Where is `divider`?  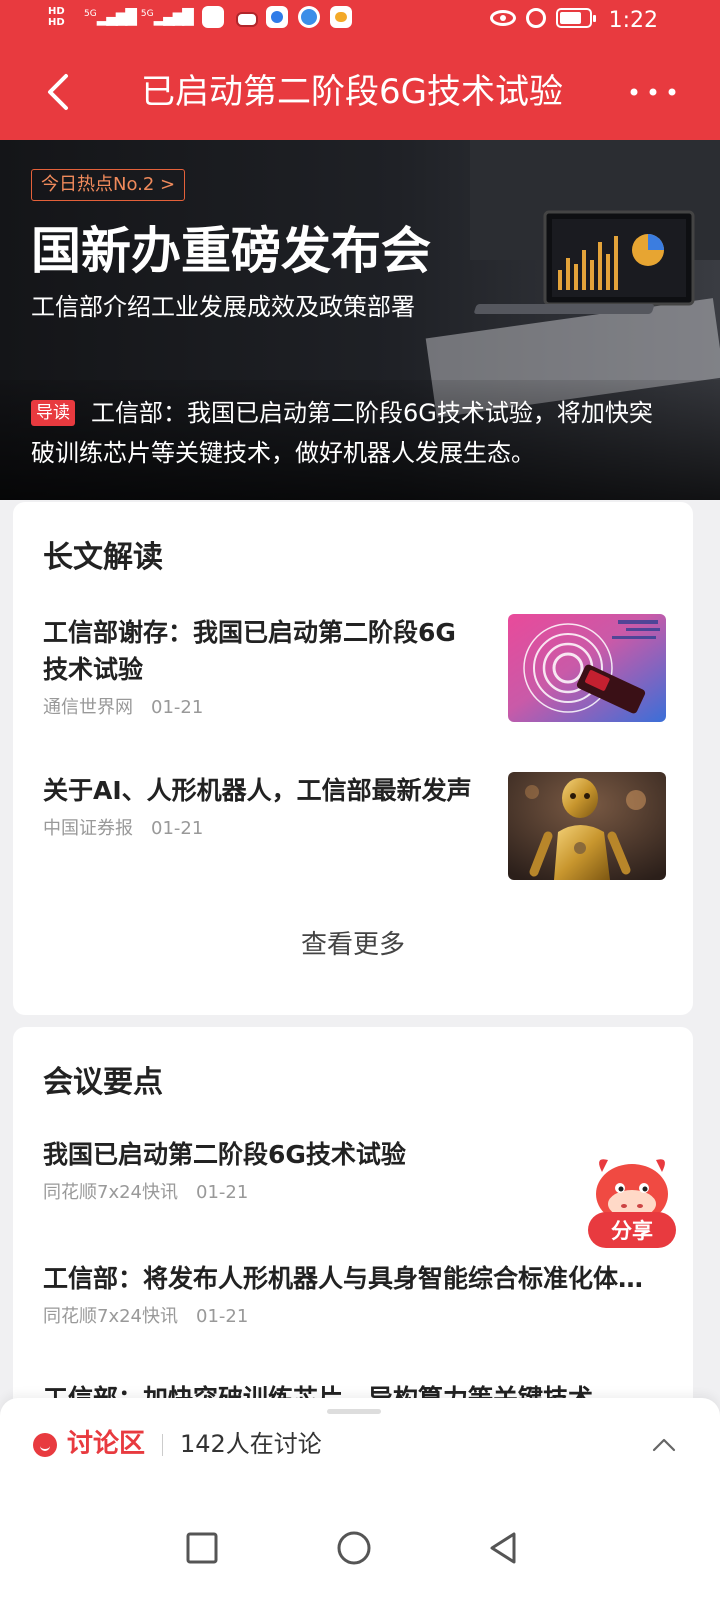 divider is located at coordinates (162, 1445).